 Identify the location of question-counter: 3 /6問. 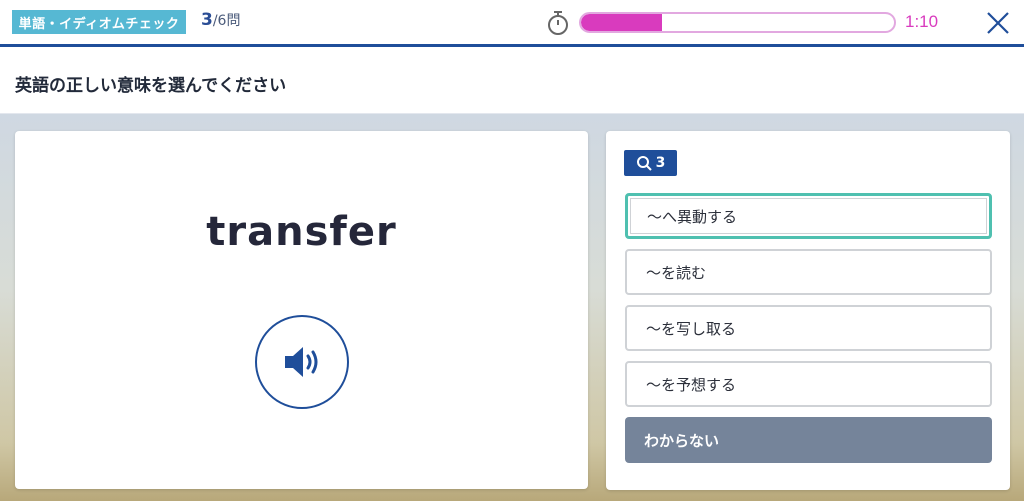
(220, 22).